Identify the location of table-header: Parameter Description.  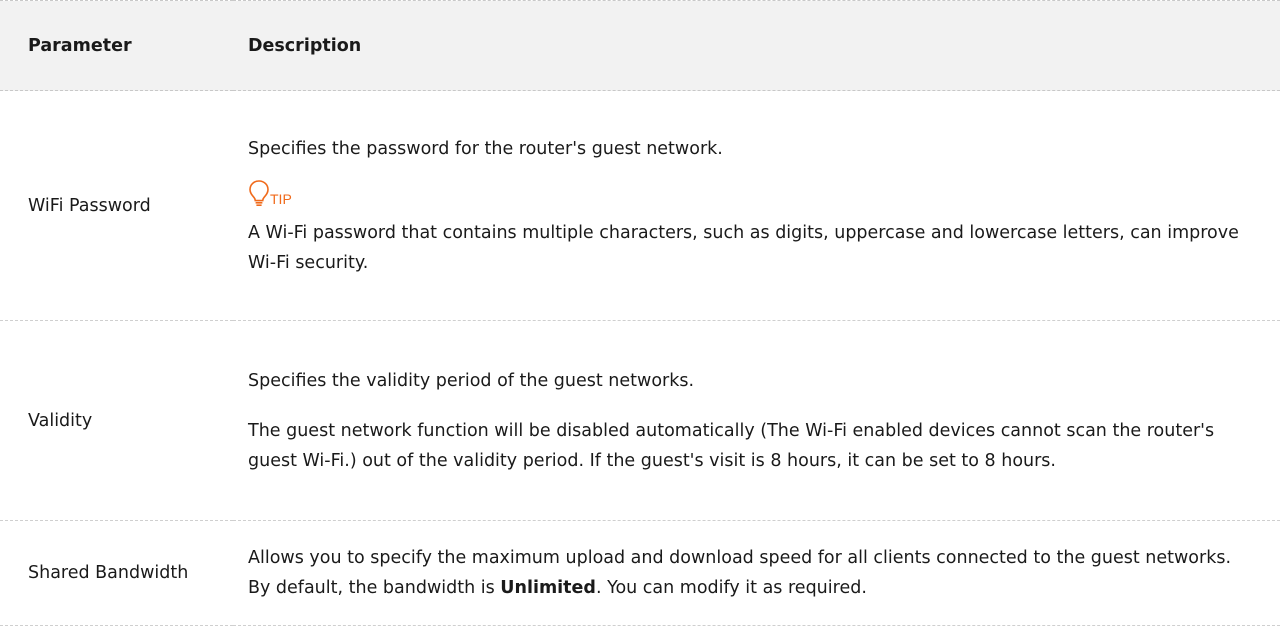
(640, 45).